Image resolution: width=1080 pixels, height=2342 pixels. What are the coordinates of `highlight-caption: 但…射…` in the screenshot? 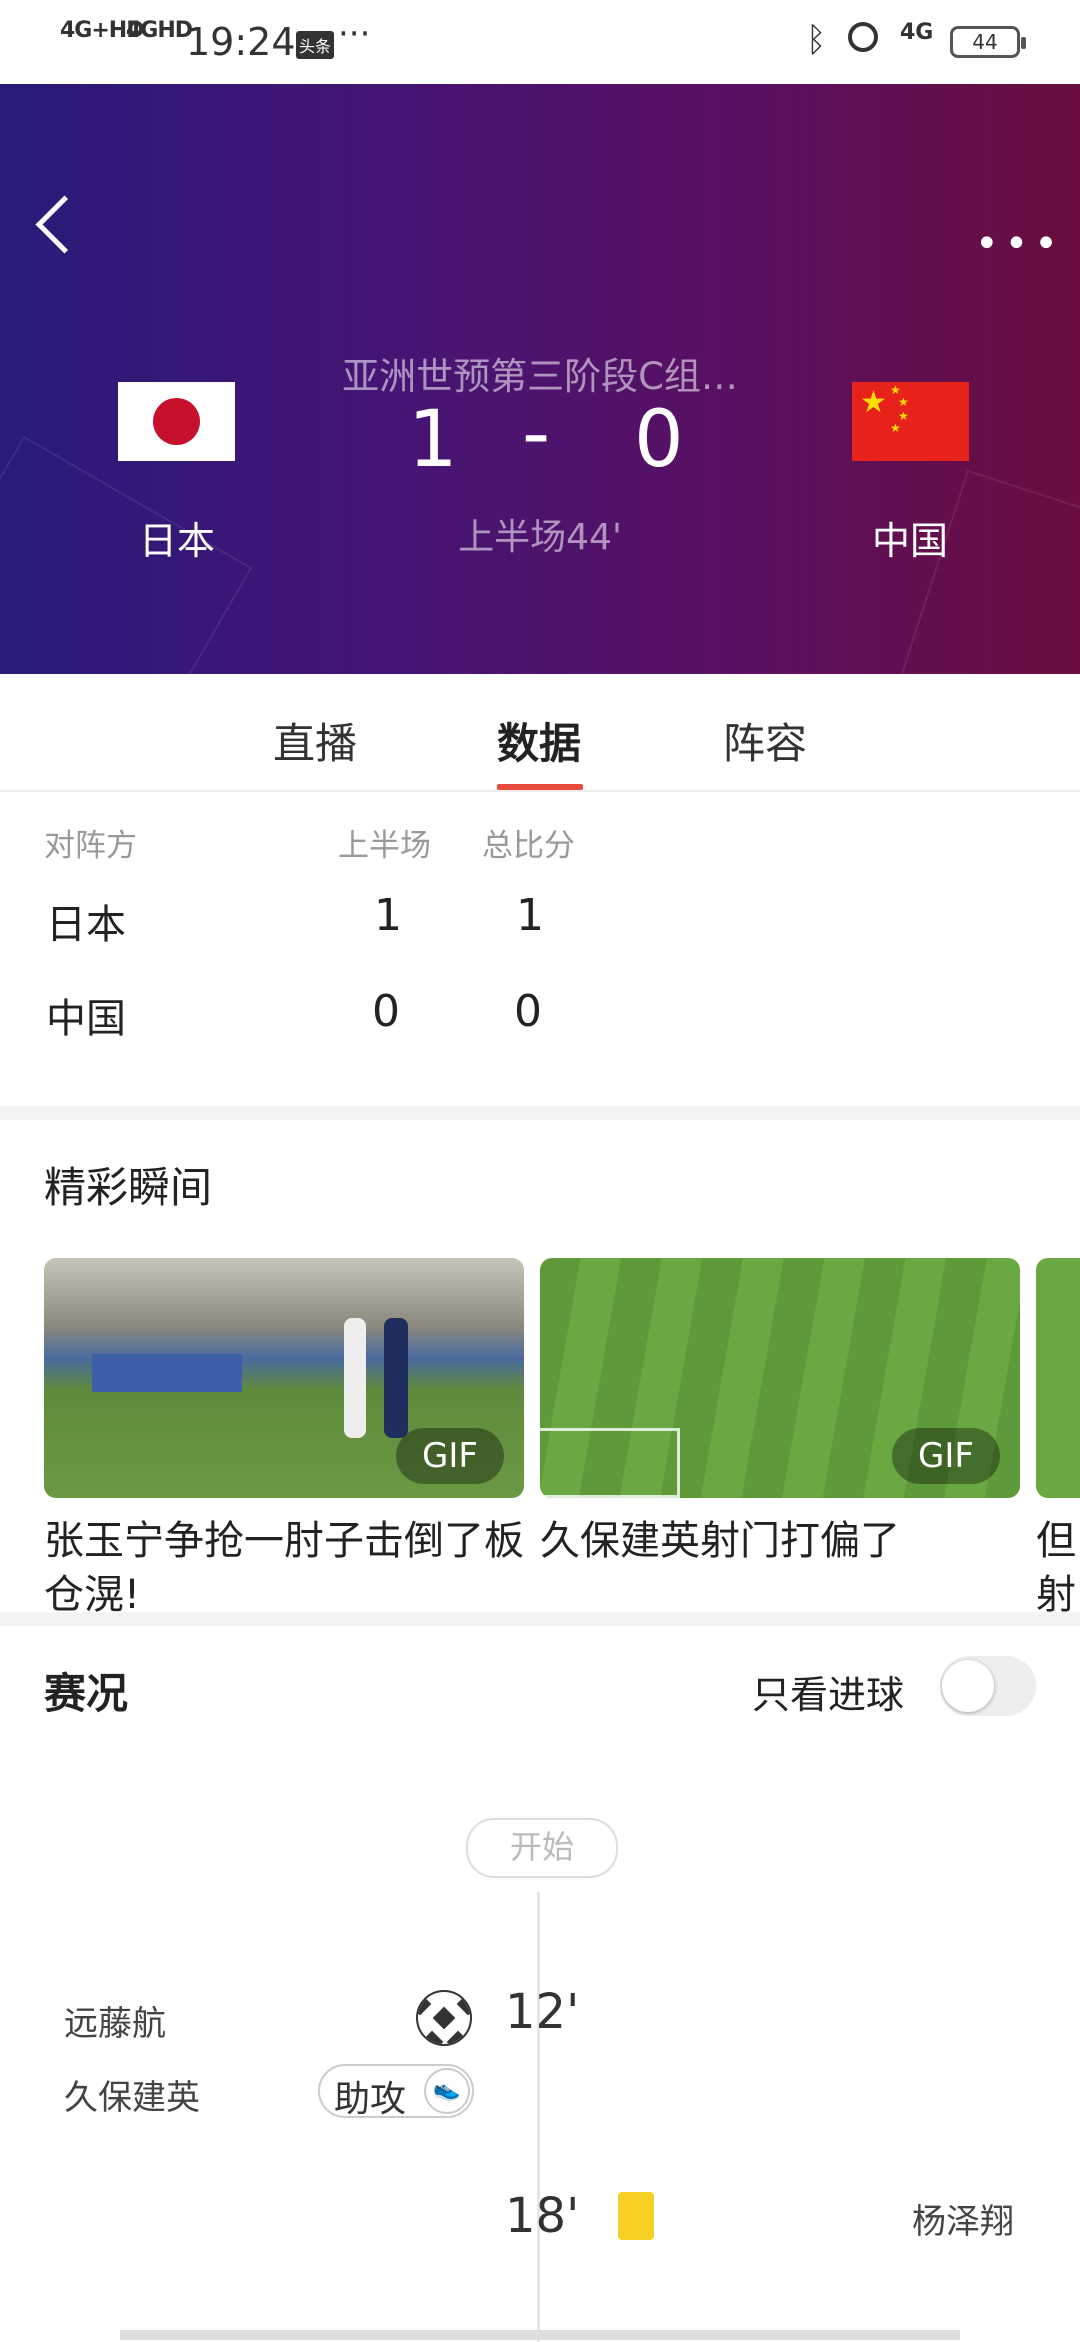 It's located at (1058, 1568).